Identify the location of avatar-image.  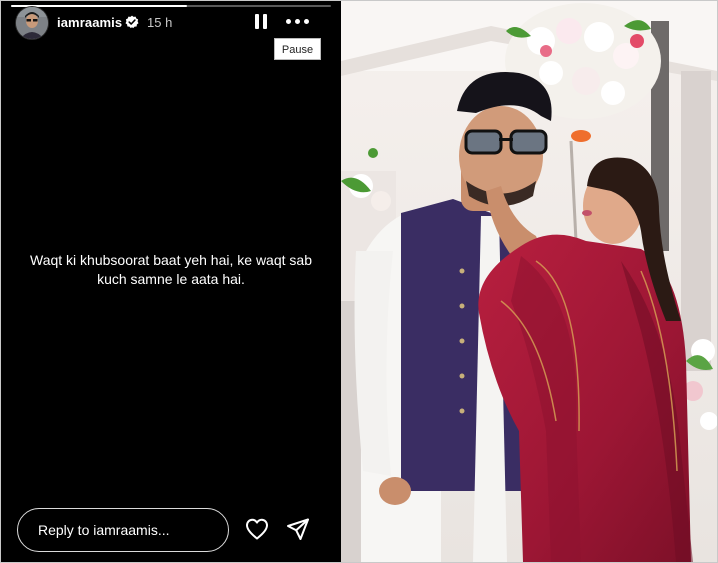
(32, 23).